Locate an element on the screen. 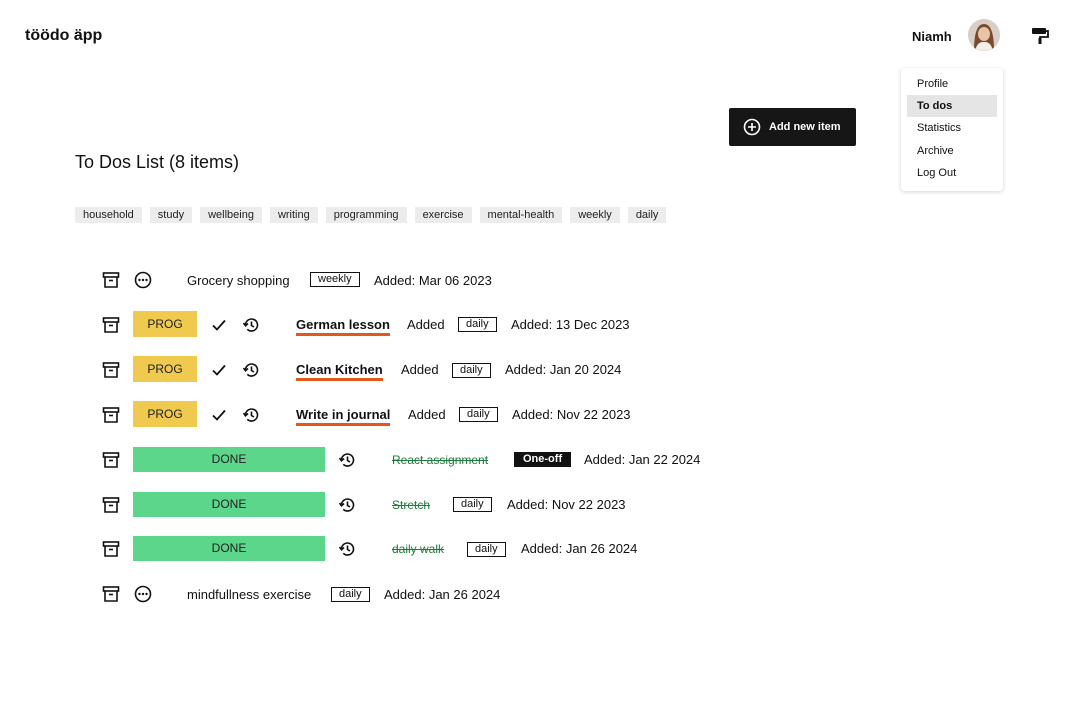 The width and height of the screenshot is (1079, 716). todo-name: Clean Kitchen is located at coordinates (339, 372).